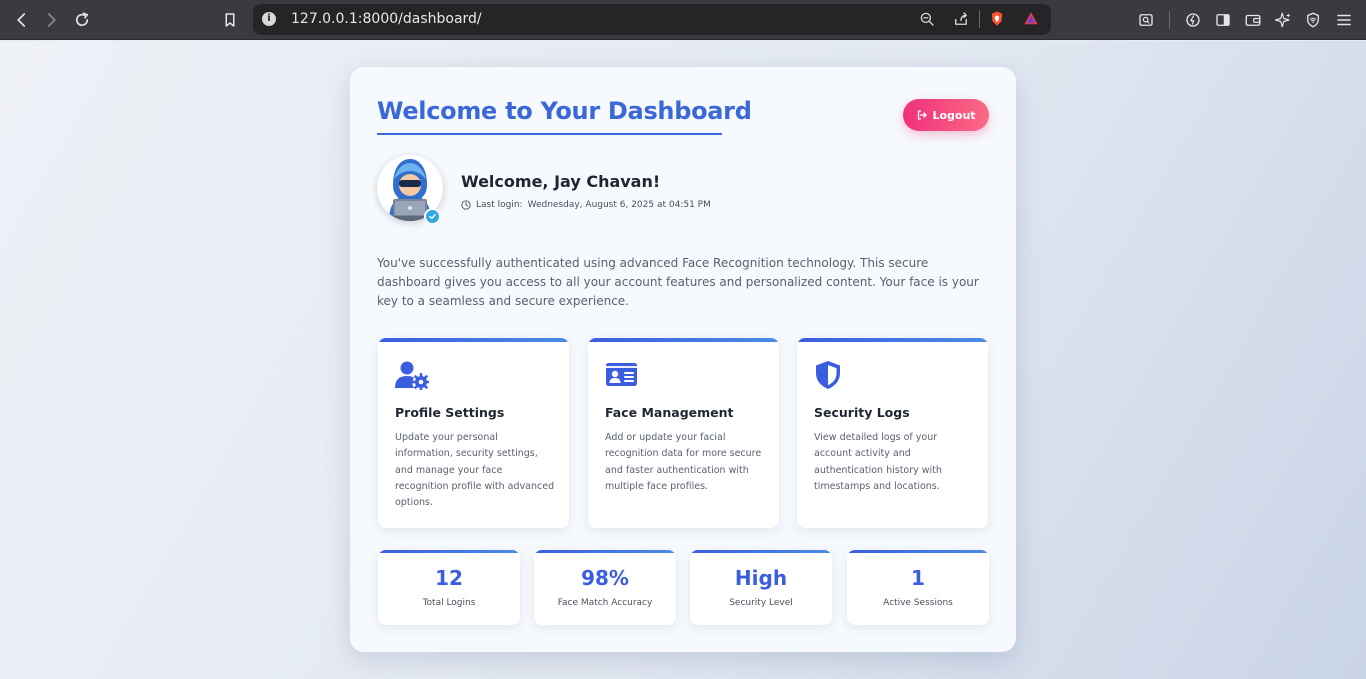  What do you see at coordinates (621, 374) in the screenshot?
I see `id-card-icon` at bounding box center [621, 374].